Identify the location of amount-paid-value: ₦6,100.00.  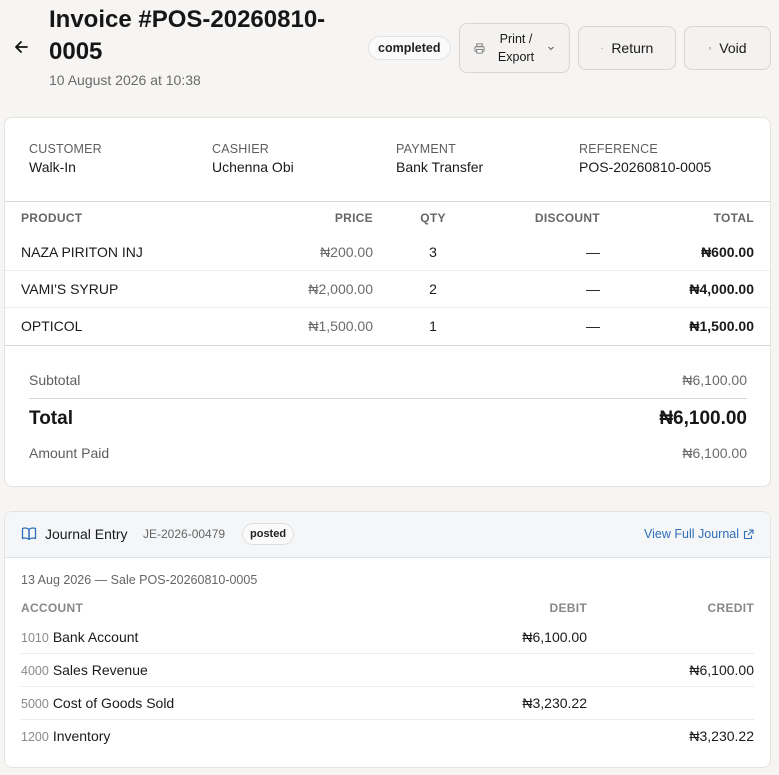
(714, 453).